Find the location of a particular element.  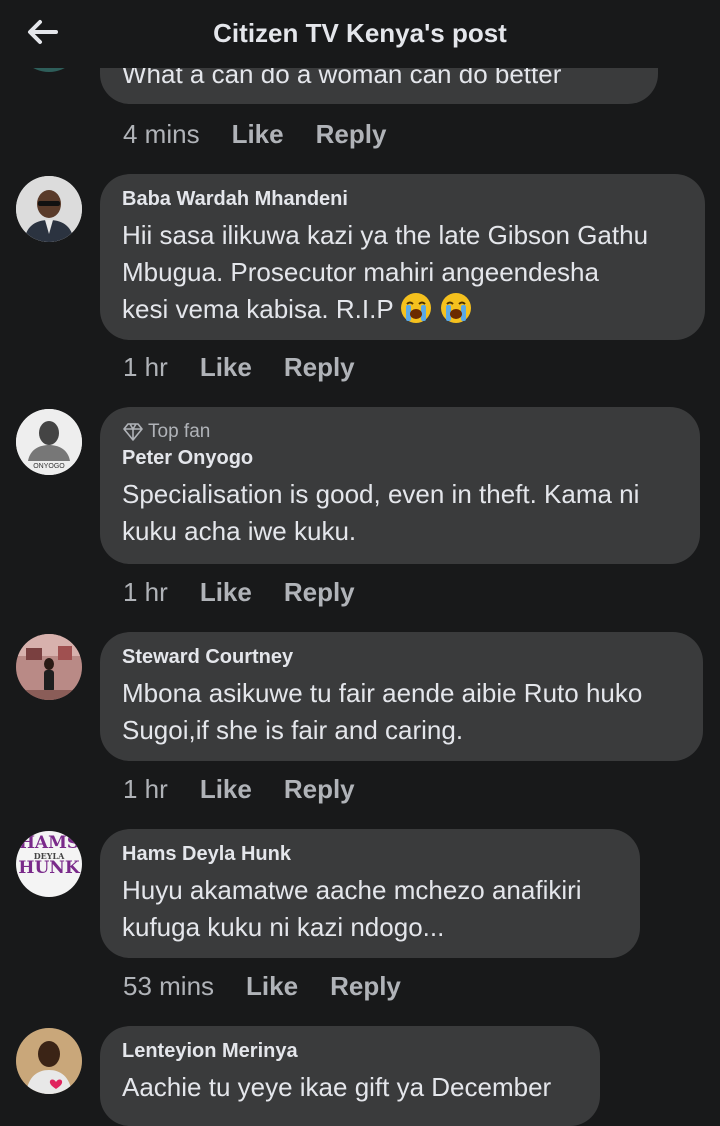

top-fan-badge: Top fan is located at coordinates (400, 432).